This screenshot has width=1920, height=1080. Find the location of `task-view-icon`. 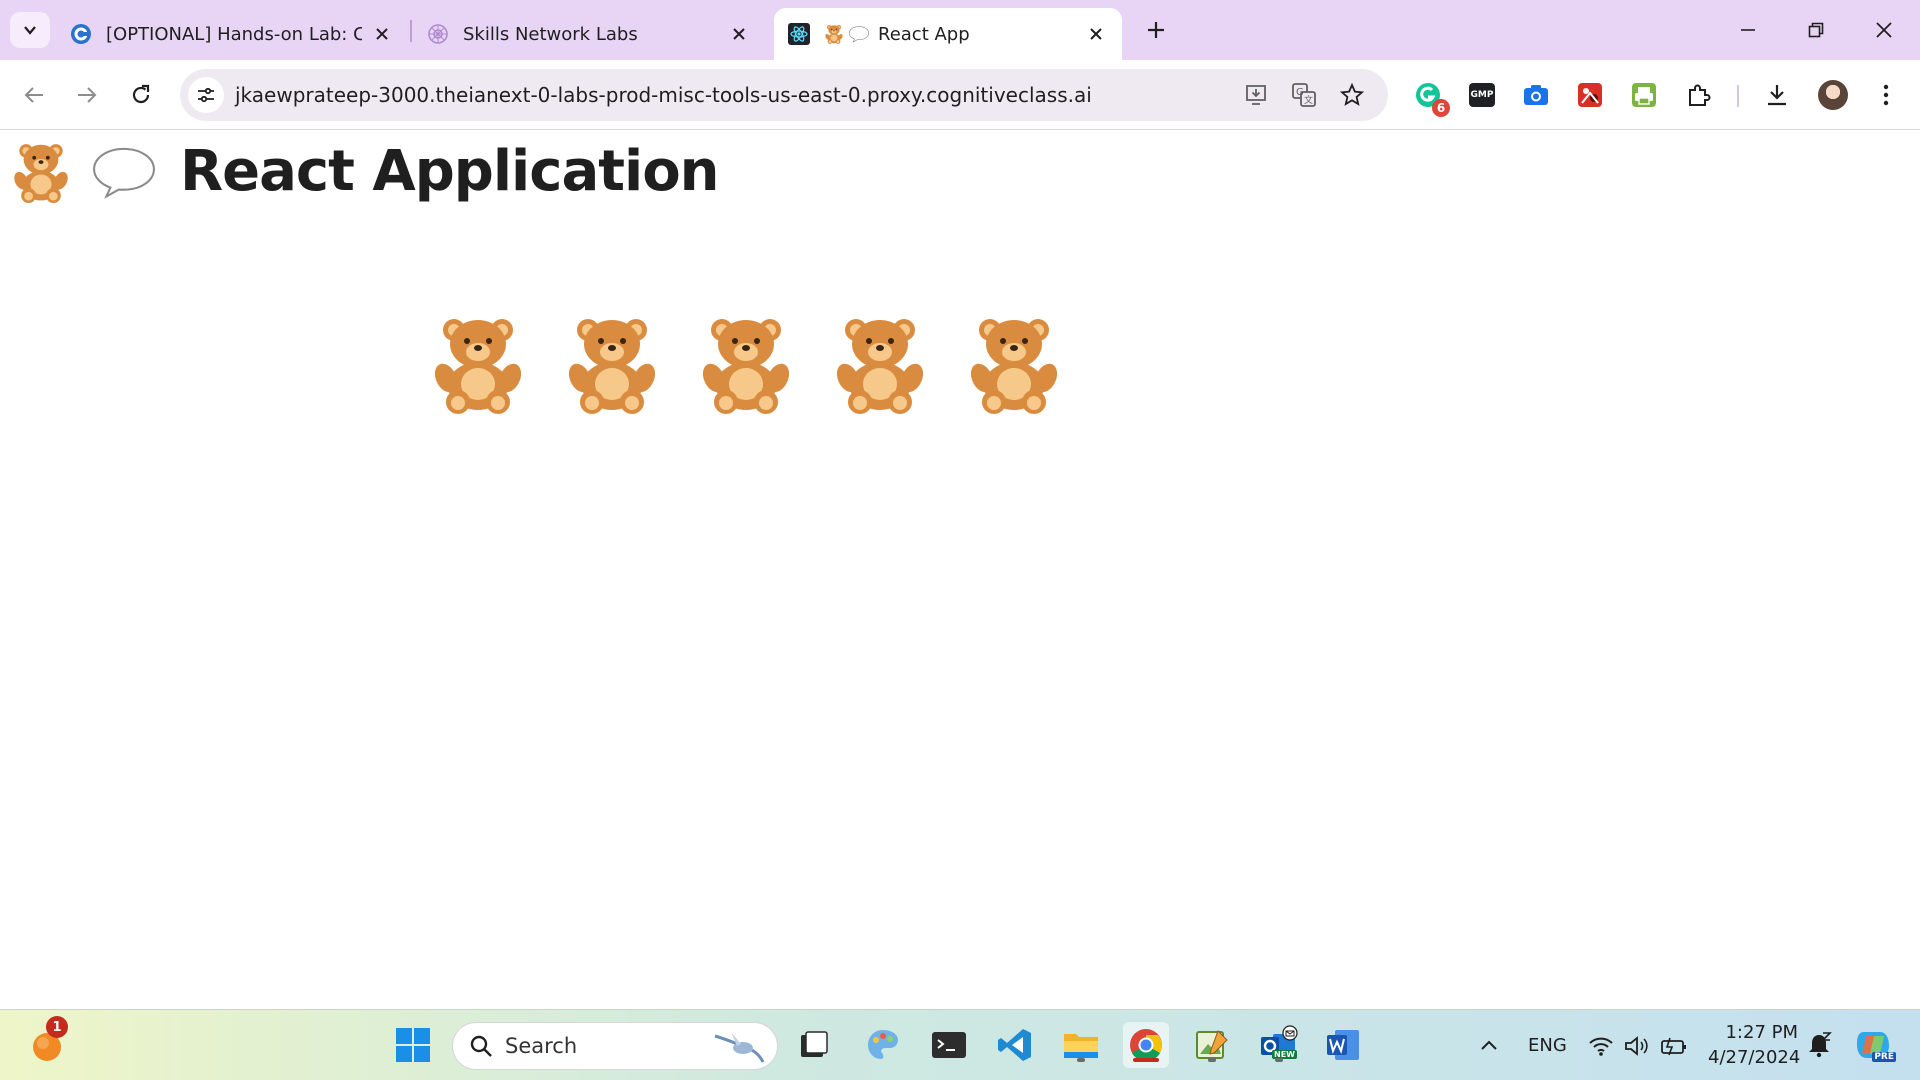

task-view-icon is located at coordinates (814, 1044).